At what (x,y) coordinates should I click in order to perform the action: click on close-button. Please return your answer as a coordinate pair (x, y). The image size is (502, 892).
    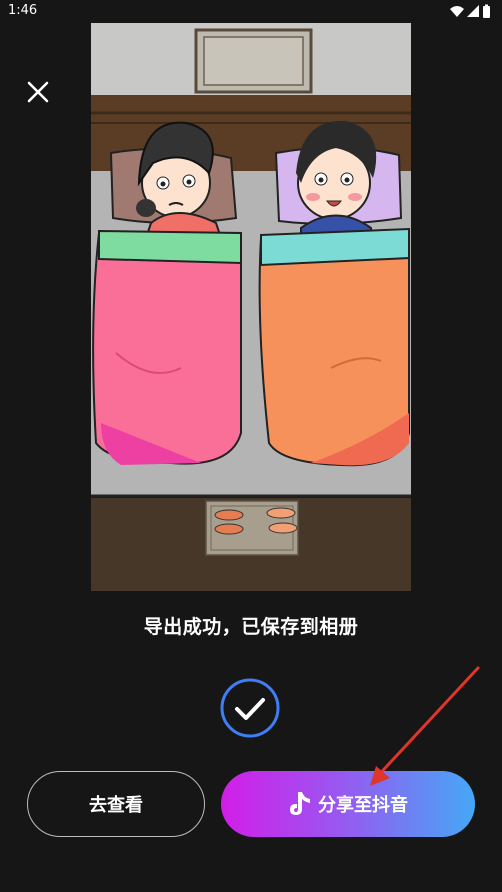
    Looking at the image, I should click on (38, 92).